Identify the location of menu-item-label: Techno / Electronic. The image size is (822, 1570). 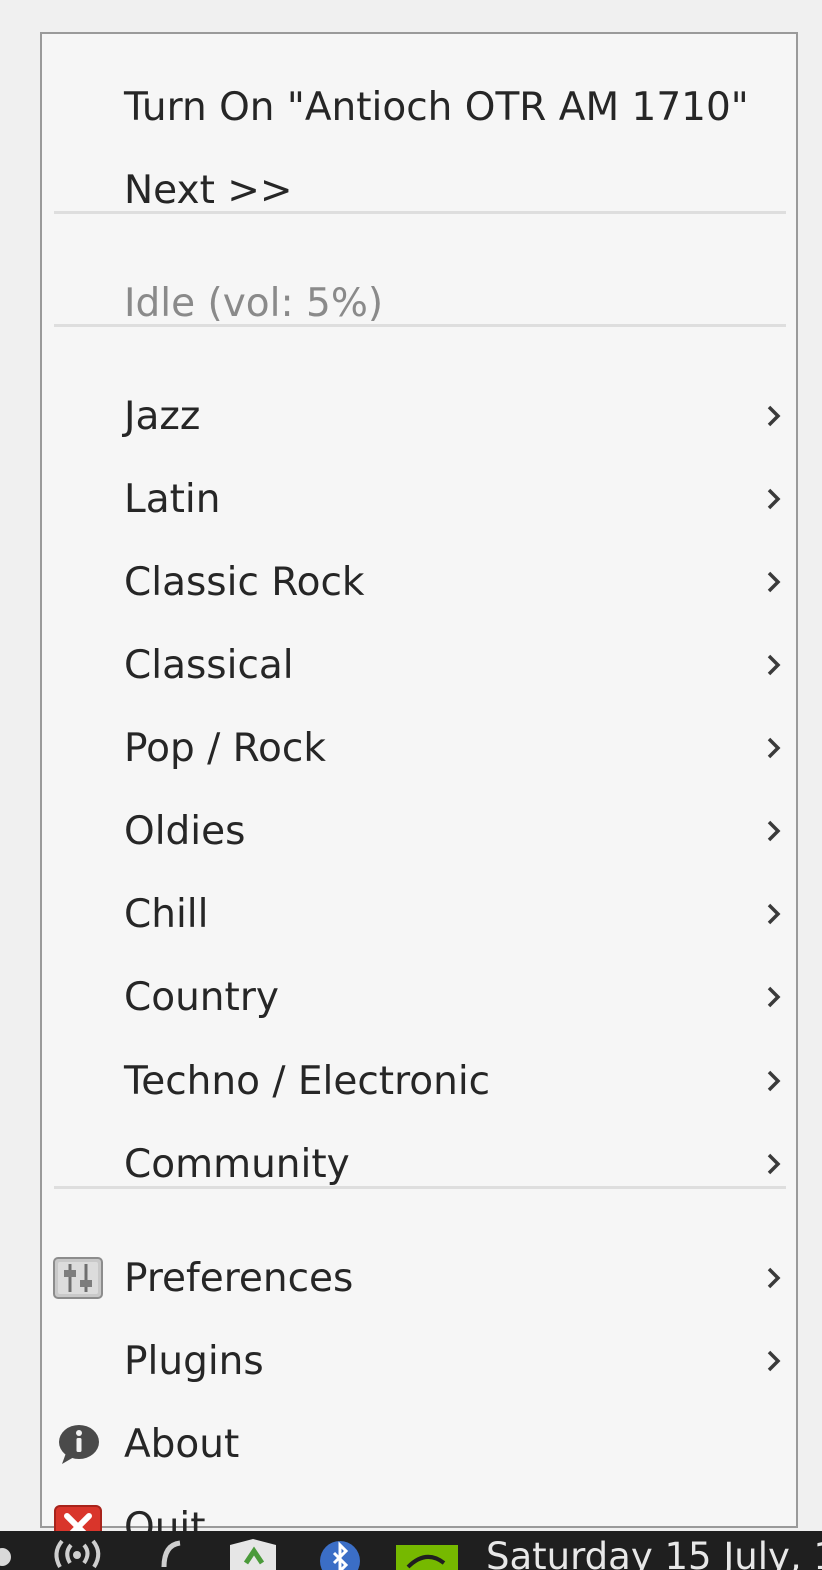
(307, 1081).